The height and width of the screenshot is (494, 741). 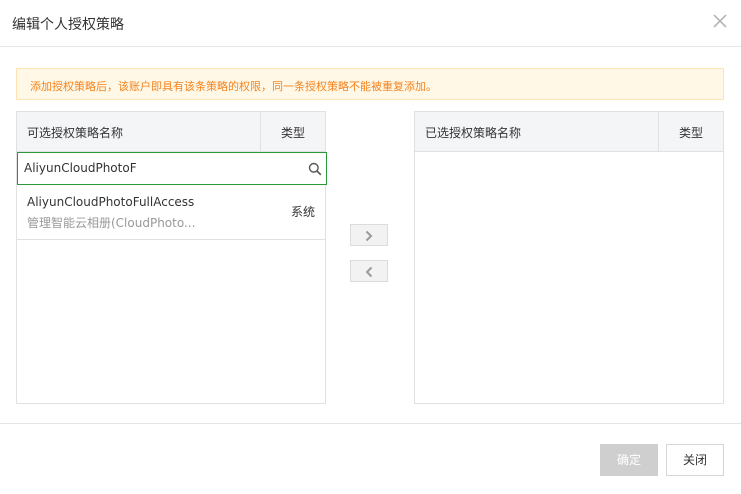 What do you see at coordinates (159, 168) in the screenshot?
I see `policy-search-input` at bounding box center [159, 168].